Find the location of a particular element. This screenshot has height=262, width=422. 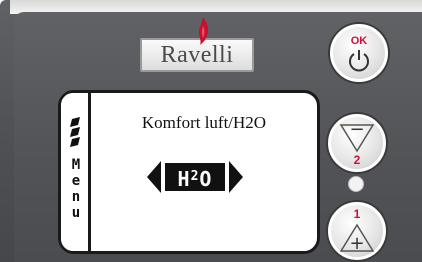

minus-sign: − is located at coordinates (357, 129).